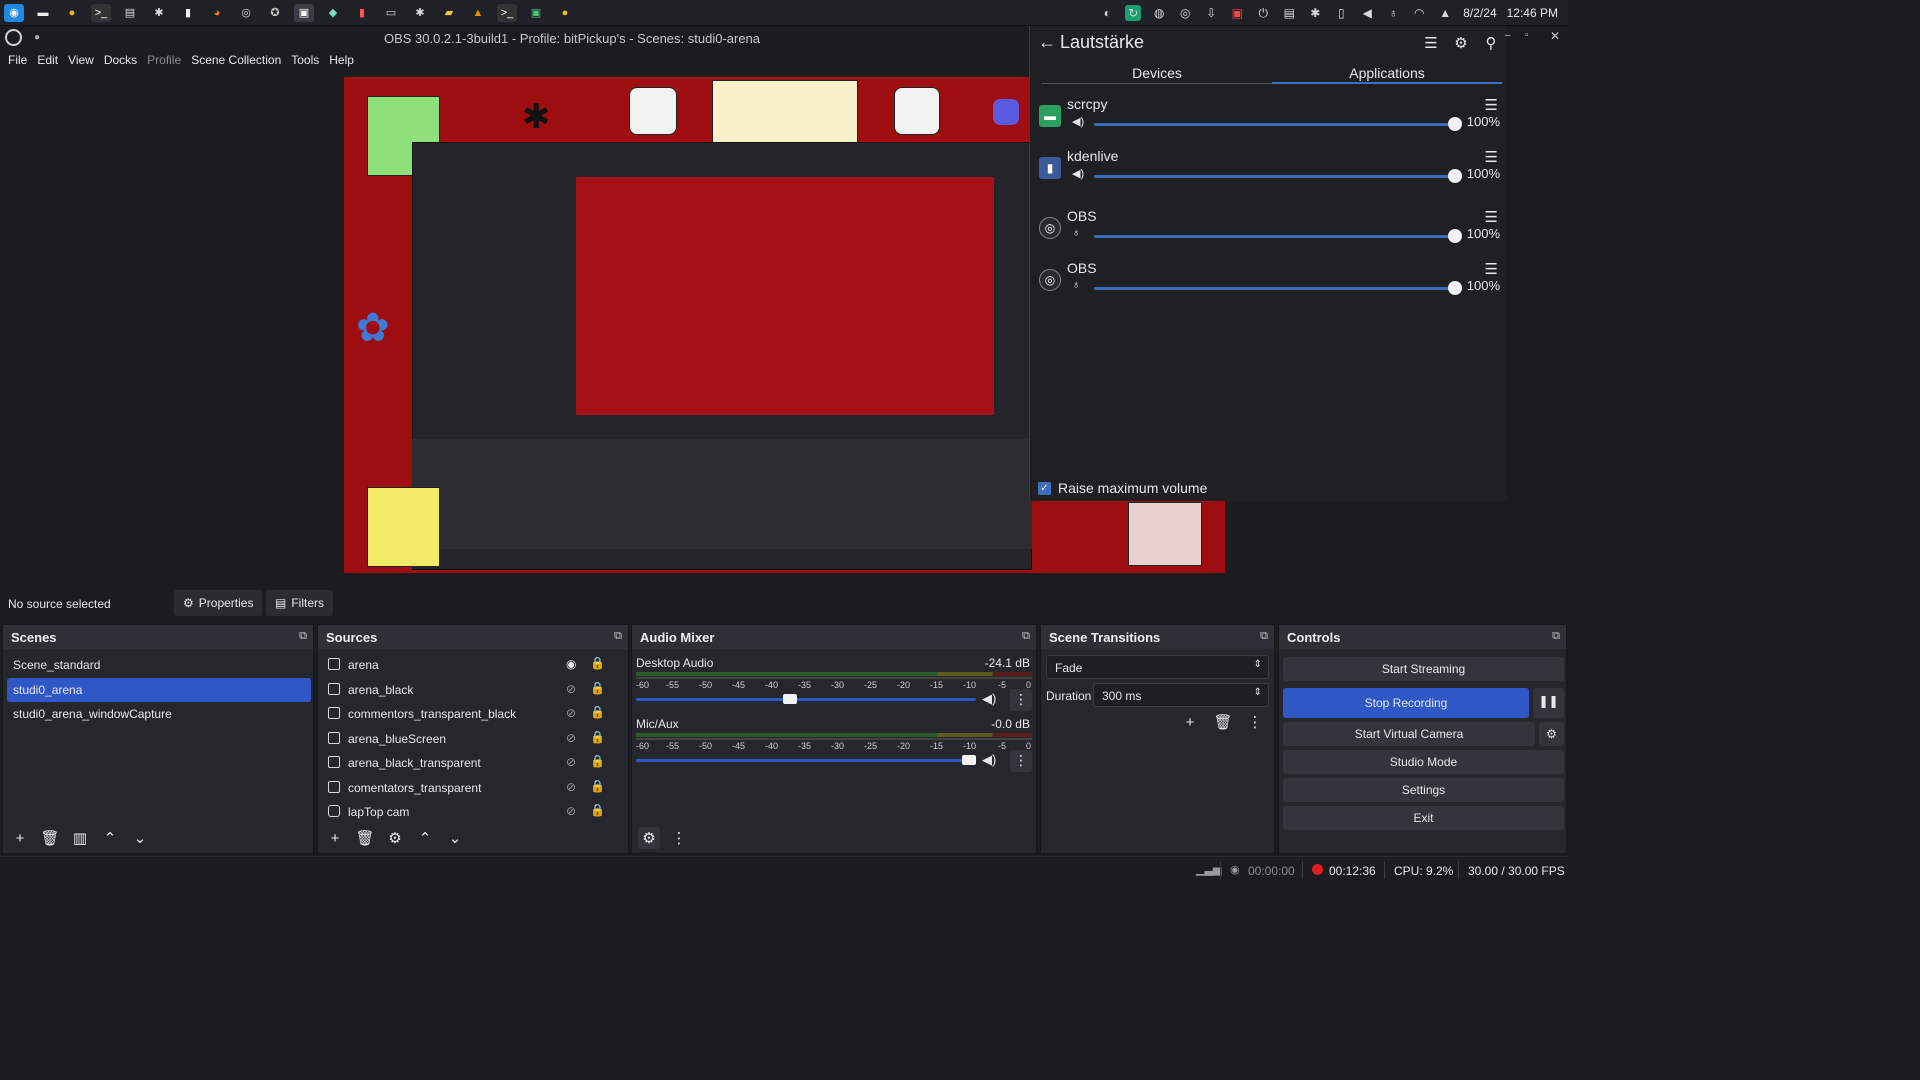 This screenshot has height=1080, width=1920. What do you see at coordinates (50, 838) in the screenshot?
I see `remove-scene-icon: 🗑` at bounding box center [50, 838].